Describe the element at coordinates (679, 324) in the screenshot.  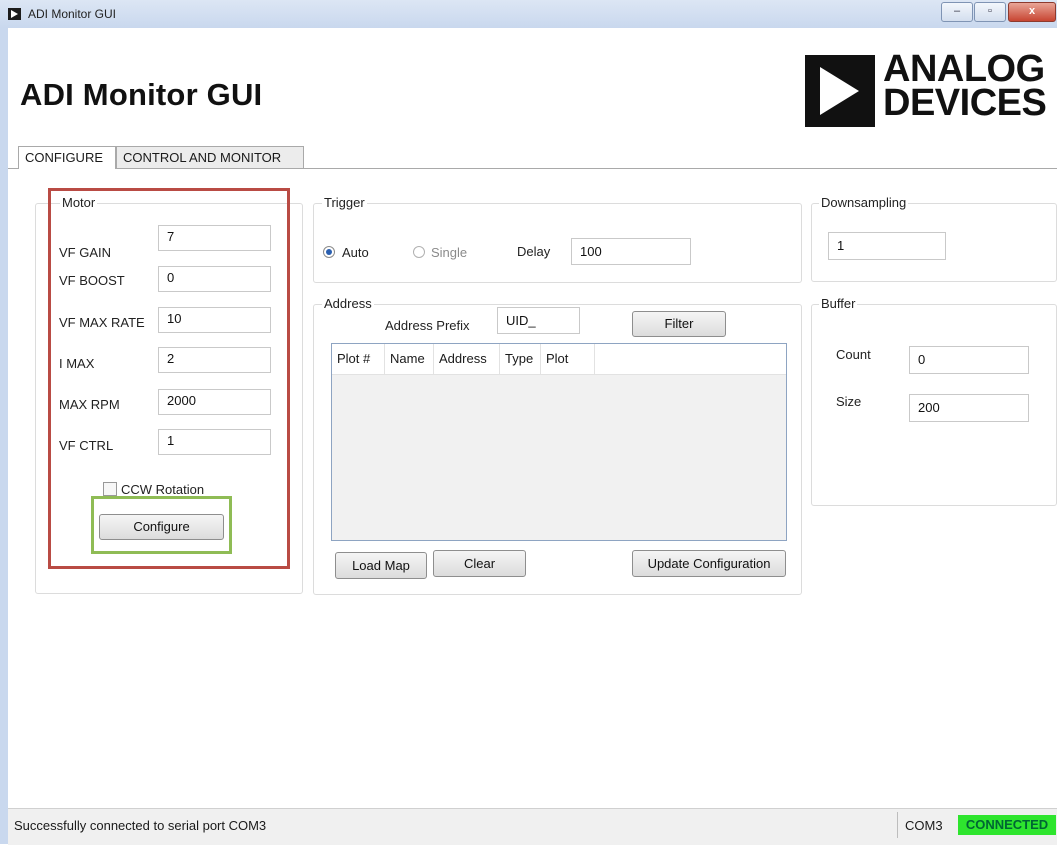
I see `filter-button: Filter` at that location.